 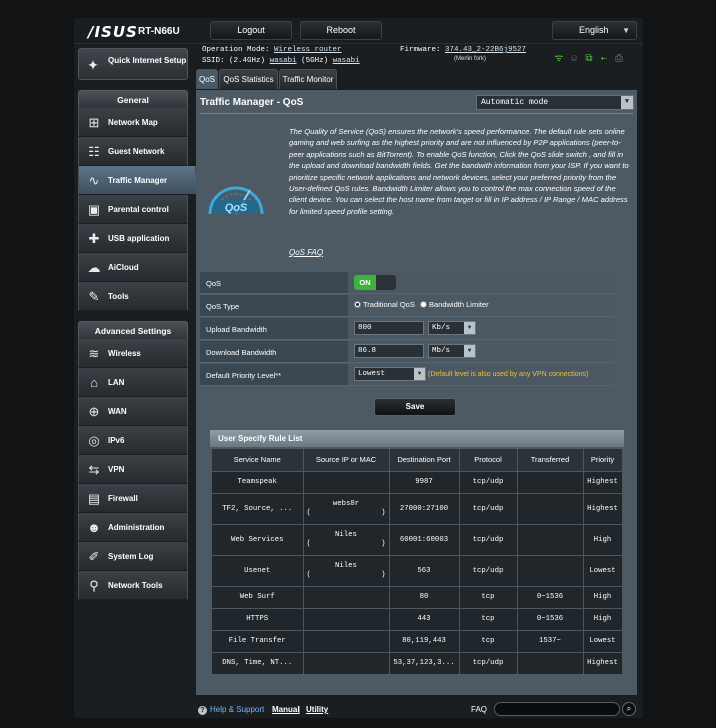 What do you see at coordinates (138, 209) in the screenshot?
I see `sidebar-item-label: Parental control` at bounding box center [138, 209].